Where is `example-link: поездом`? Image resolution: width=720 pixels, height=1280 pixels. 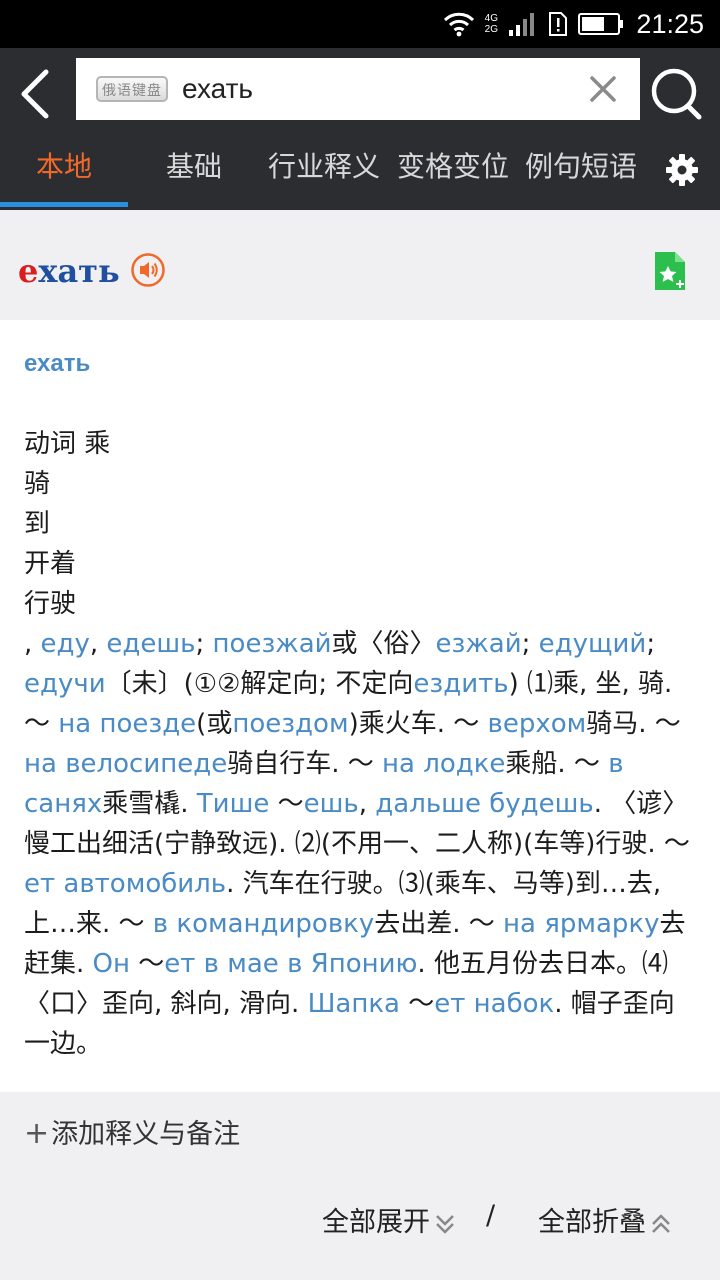
example-link: поездом is located at coordinates (290, 724).